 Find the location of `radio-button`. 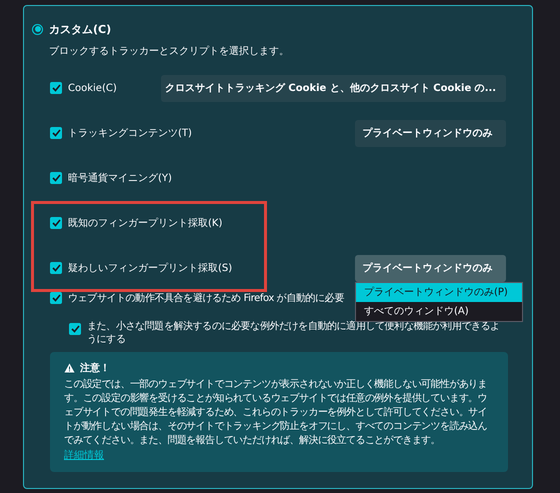

radio-button is located at coordinates (37, 29).